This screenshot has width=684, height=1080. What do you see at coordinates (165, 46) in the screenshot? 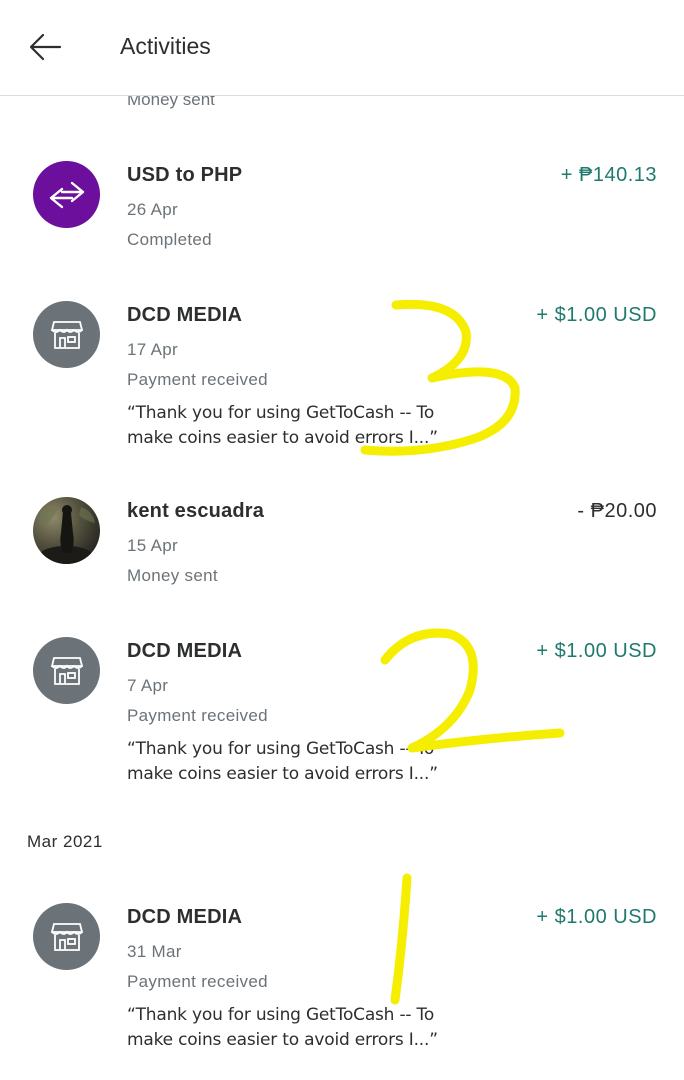
I see `page-title: Activities` at bounding box center [165, 46].